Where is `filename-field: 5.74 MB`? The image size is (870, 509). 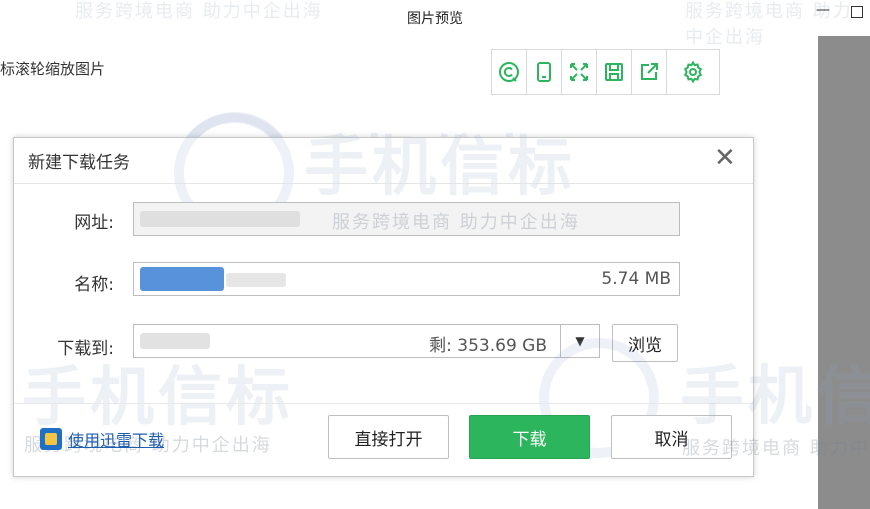 filename-field: 5.74 MB is located at coordinates (406, 279).